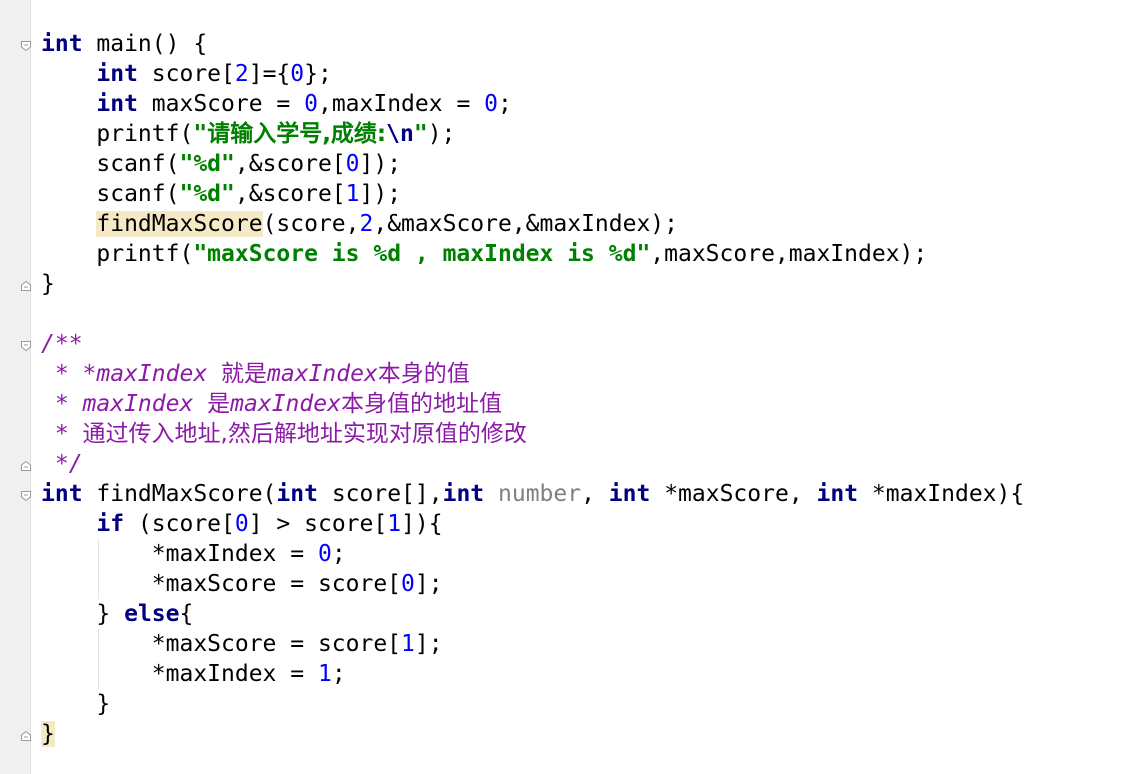  I want to click on code-line: *maxIndex = 0;, so click(578, 554).